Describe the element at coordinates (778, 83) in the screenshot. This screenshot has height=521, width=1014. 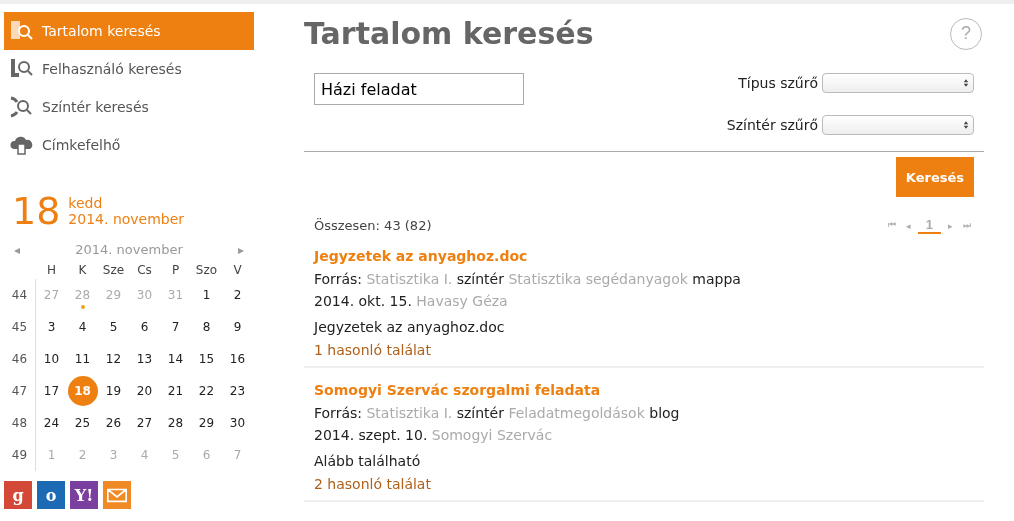
I see `filter-label: Típus szűrő` at that location.